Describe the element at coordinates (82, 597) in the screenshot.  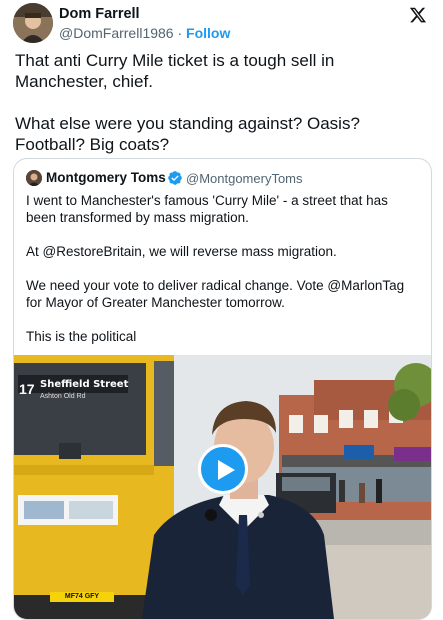
I see `bus-number-plate: MF74 GFY` at that location.